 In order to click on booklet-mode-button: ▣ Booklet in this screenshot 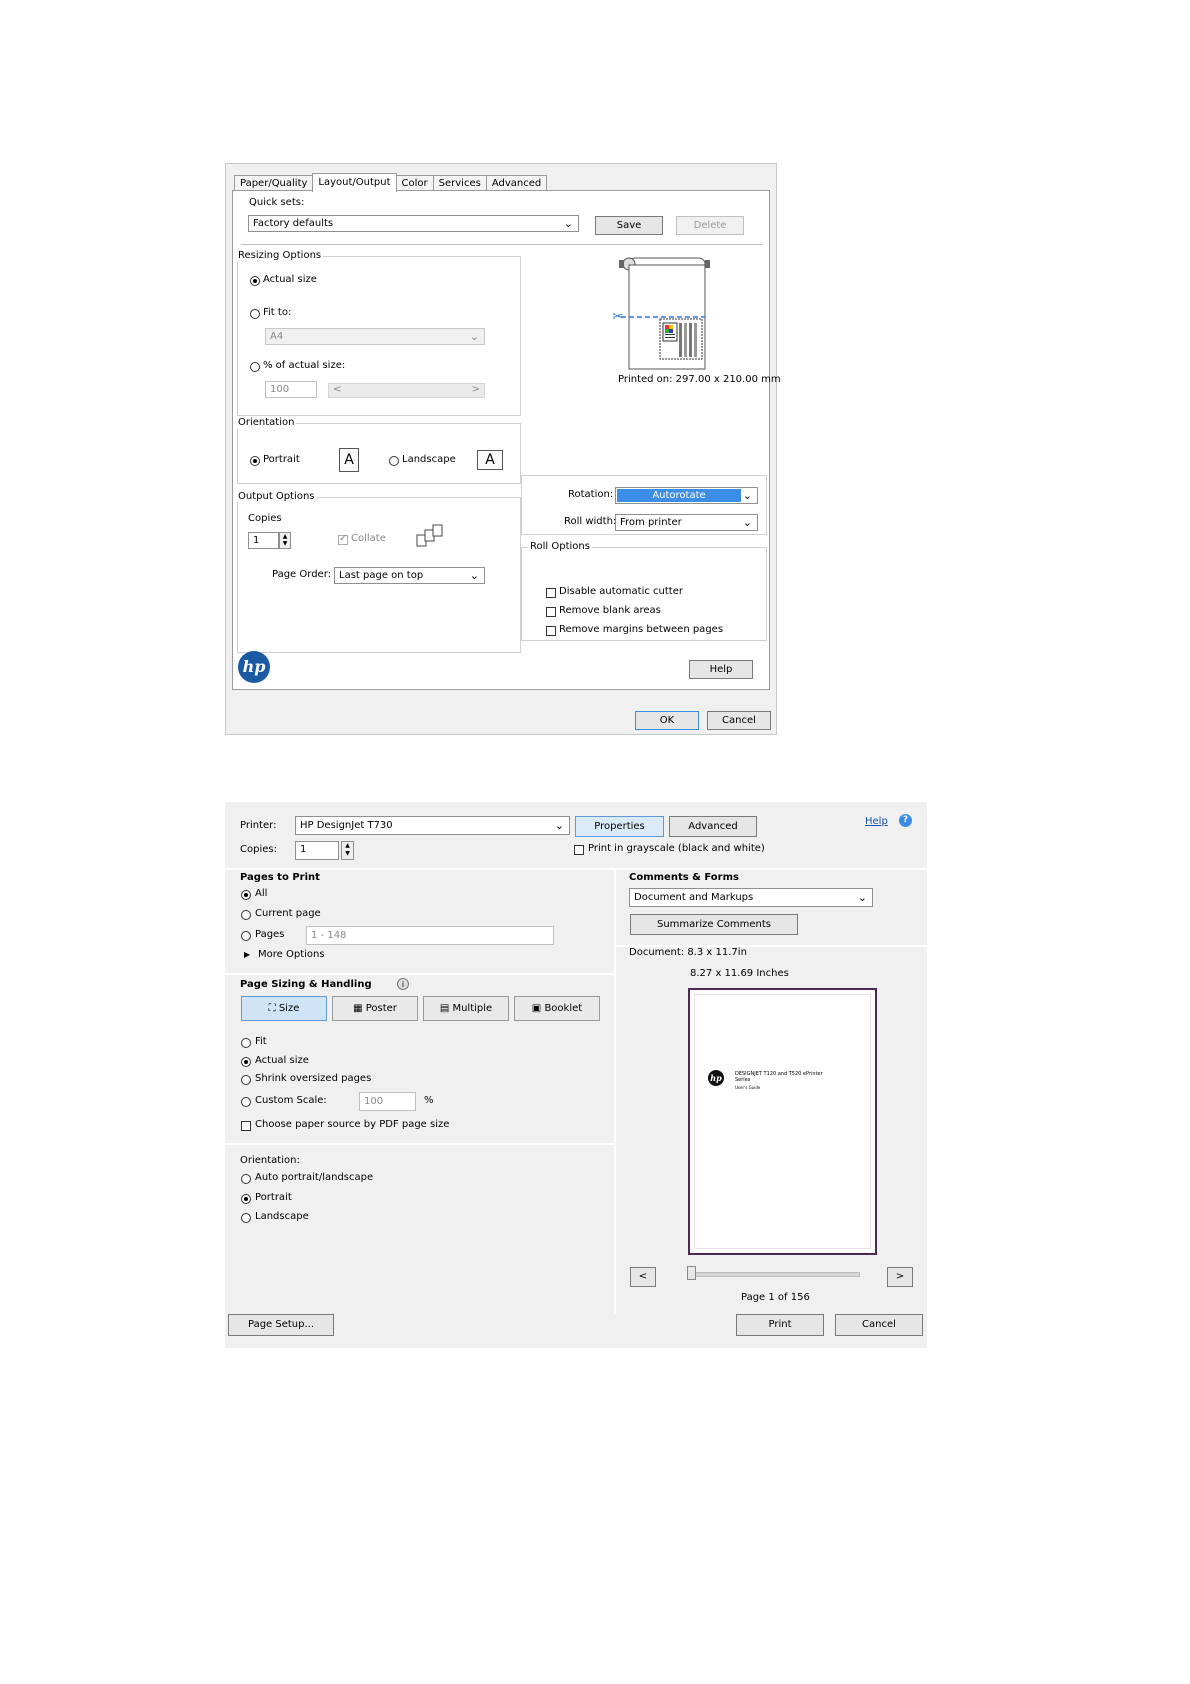, I will do `click(557, 1008)`.